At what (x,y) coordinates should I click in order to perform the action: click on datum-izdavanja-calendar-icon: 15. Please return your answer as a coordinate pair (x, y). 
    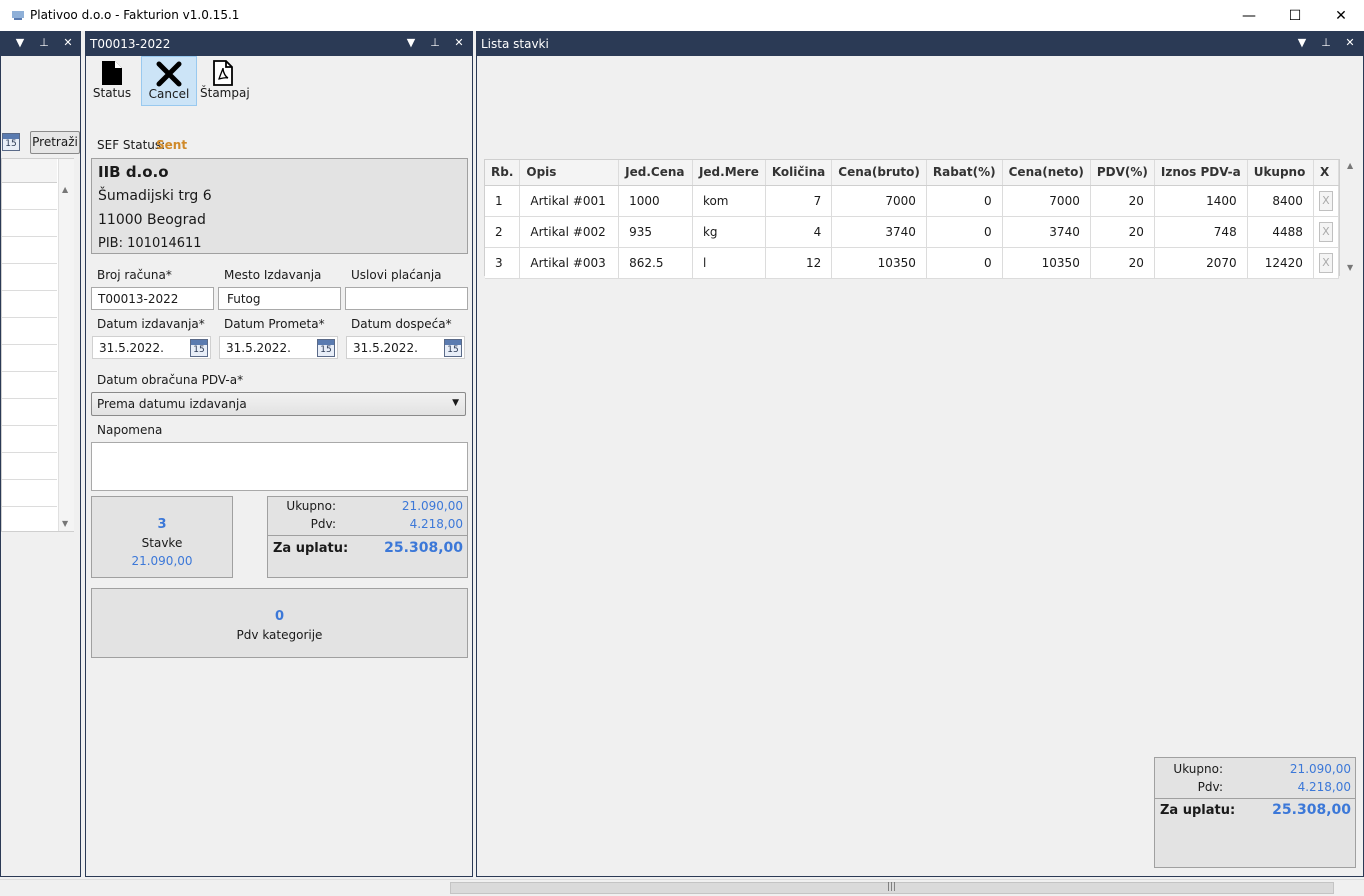
    Looking at the image, I should click on (199, 348).